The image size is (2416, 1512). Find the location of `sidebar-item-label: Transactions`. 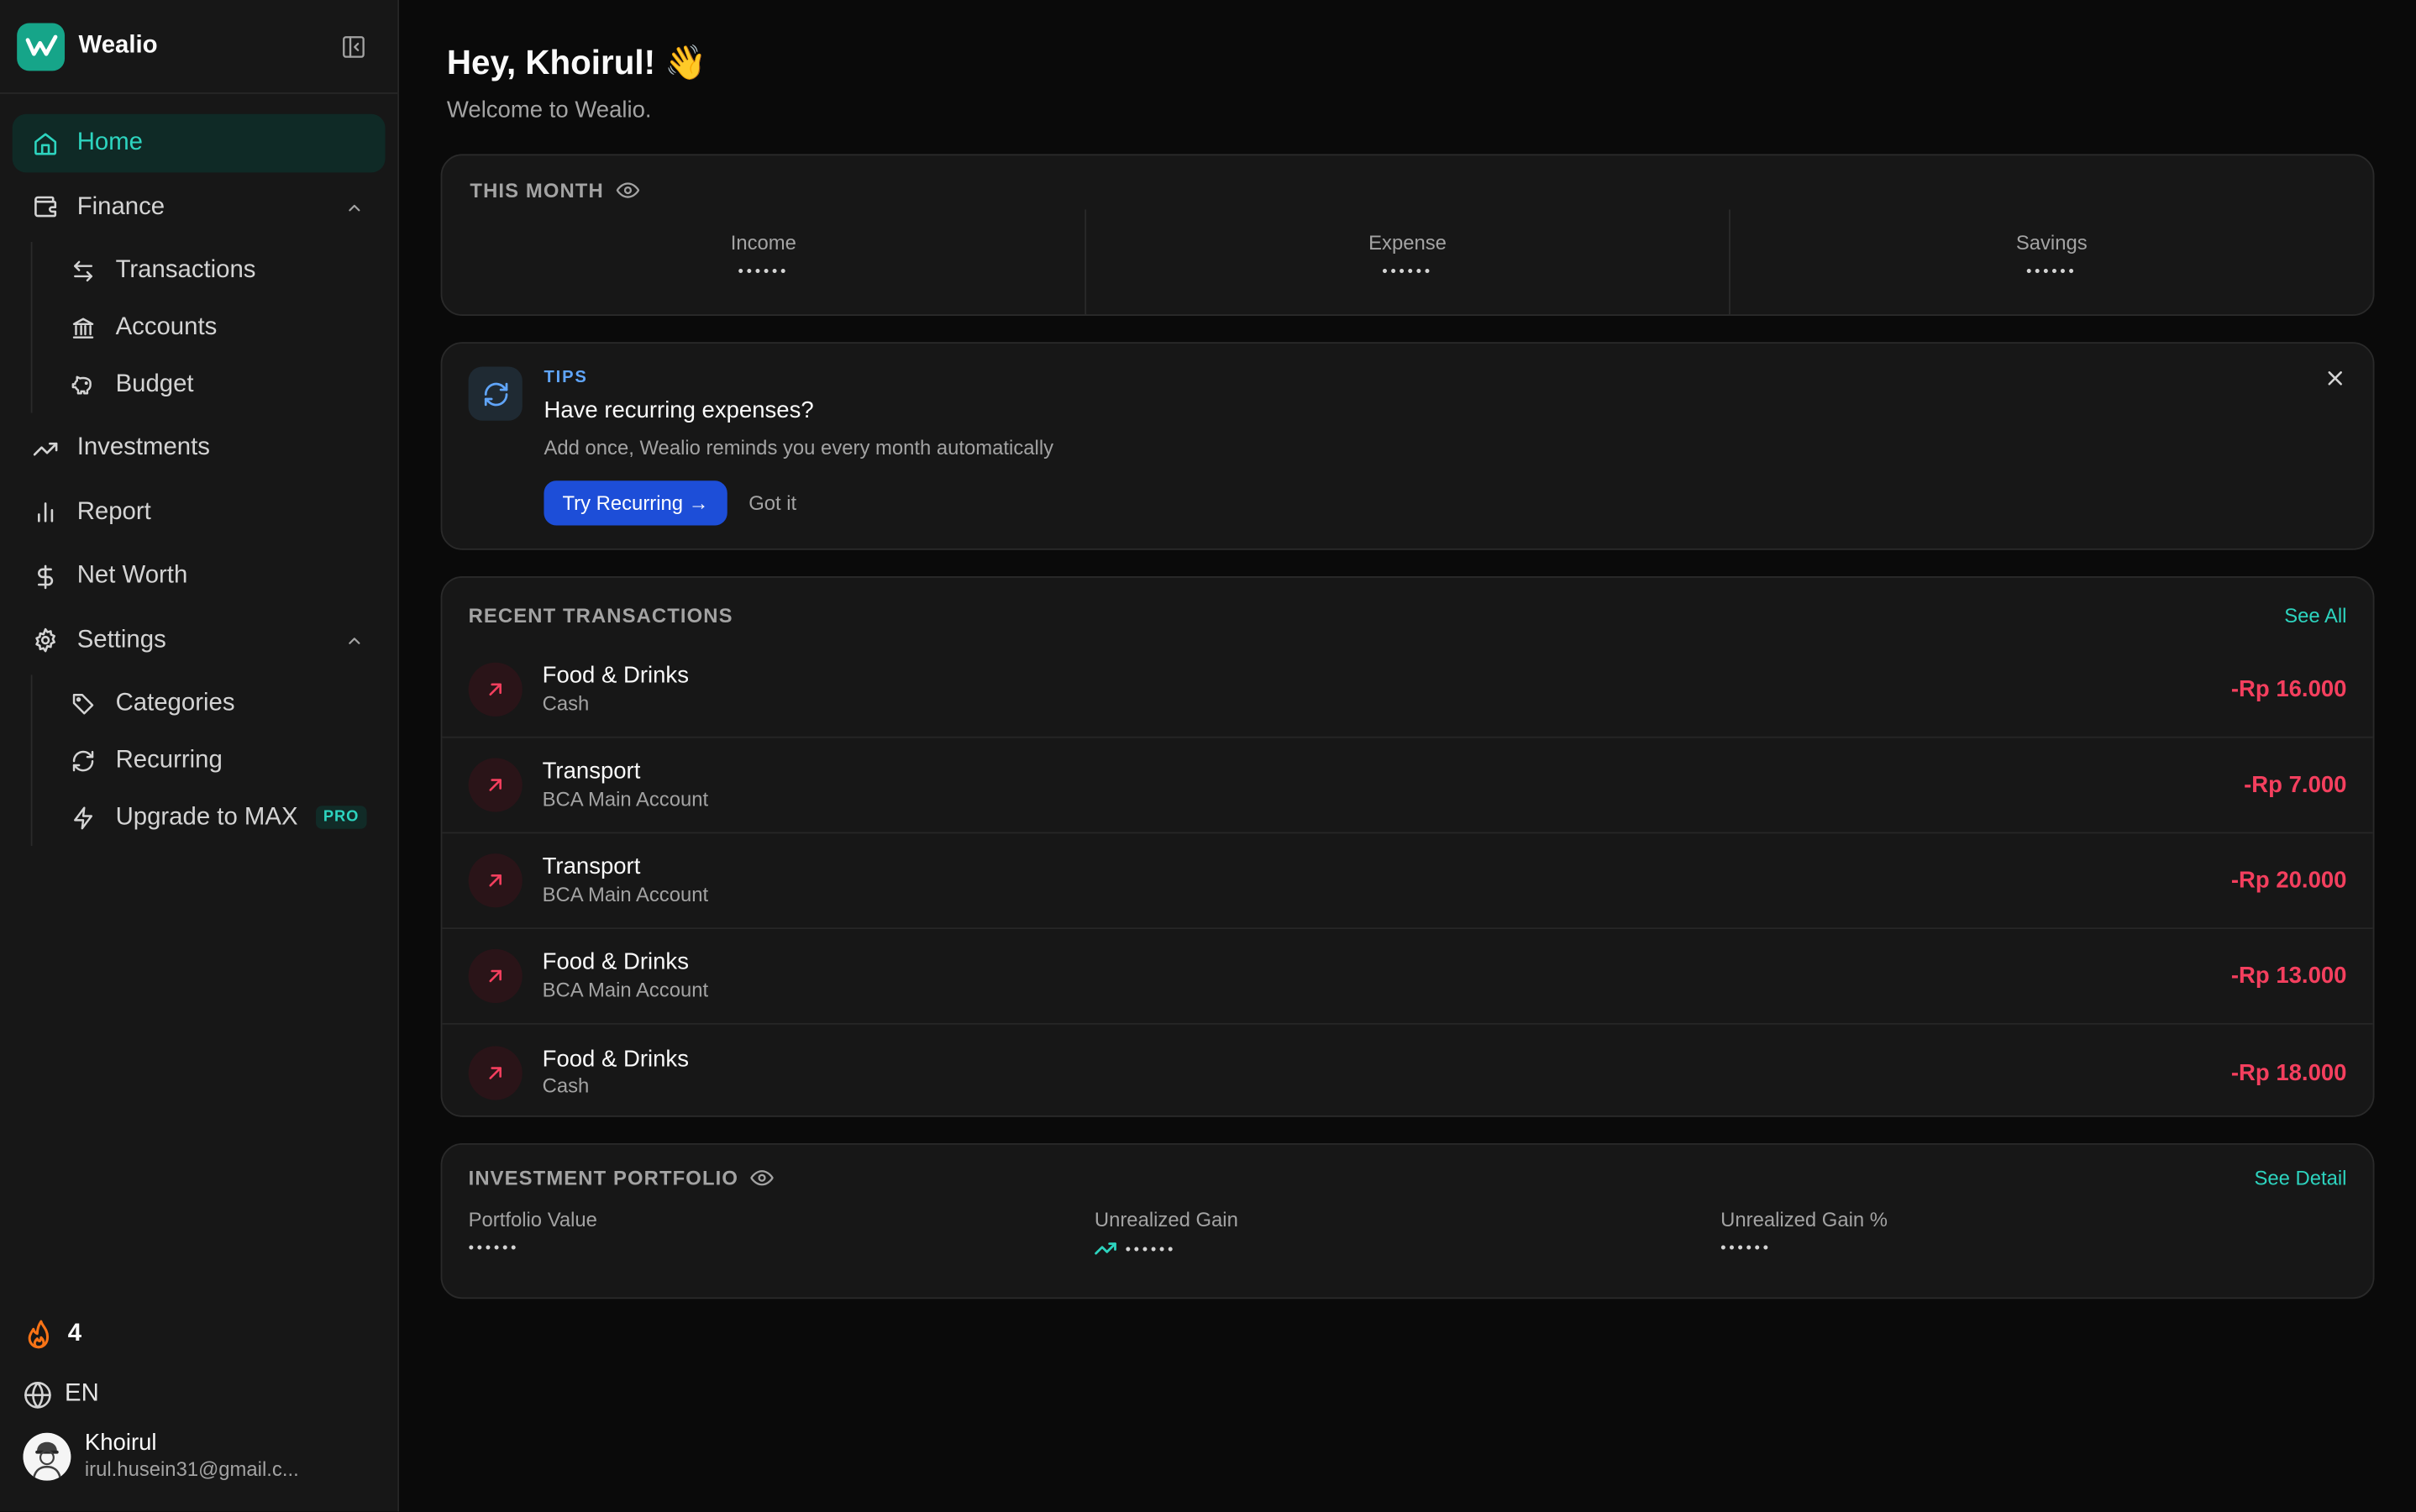

sidebar-item-label: Transactions is located at coordinates (185, 269).